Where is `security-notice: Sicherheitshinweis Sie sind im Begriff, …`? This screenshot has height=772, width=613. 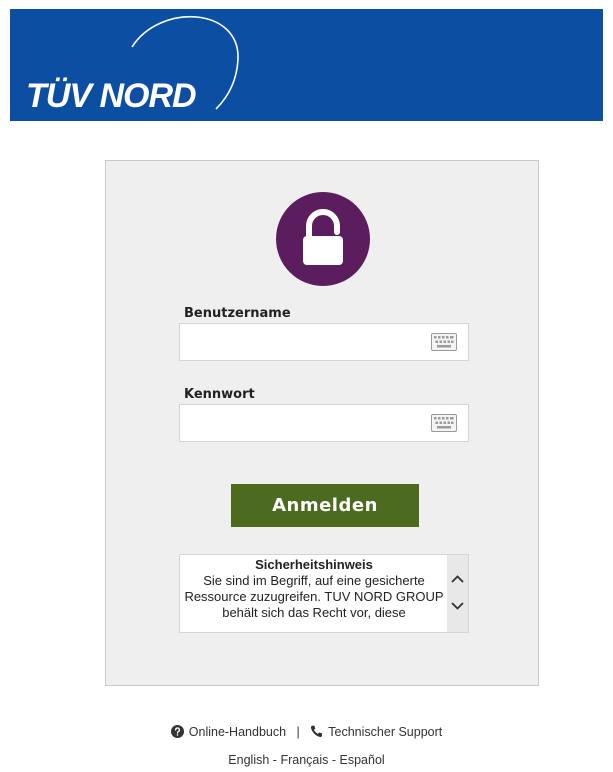 security-notice: Sicherheitshinweis Sie sind im Begriff, … is located at coordinates (324, 593).